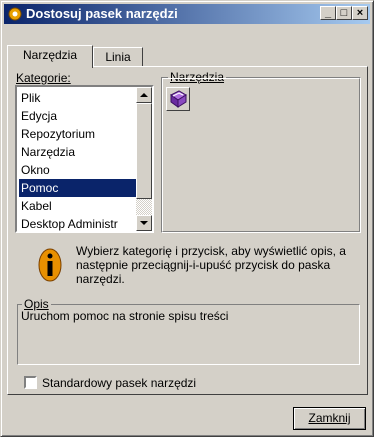 This screenshot has width=374, height=437. I want to click on minimize-icon: _, so click(328, 13).